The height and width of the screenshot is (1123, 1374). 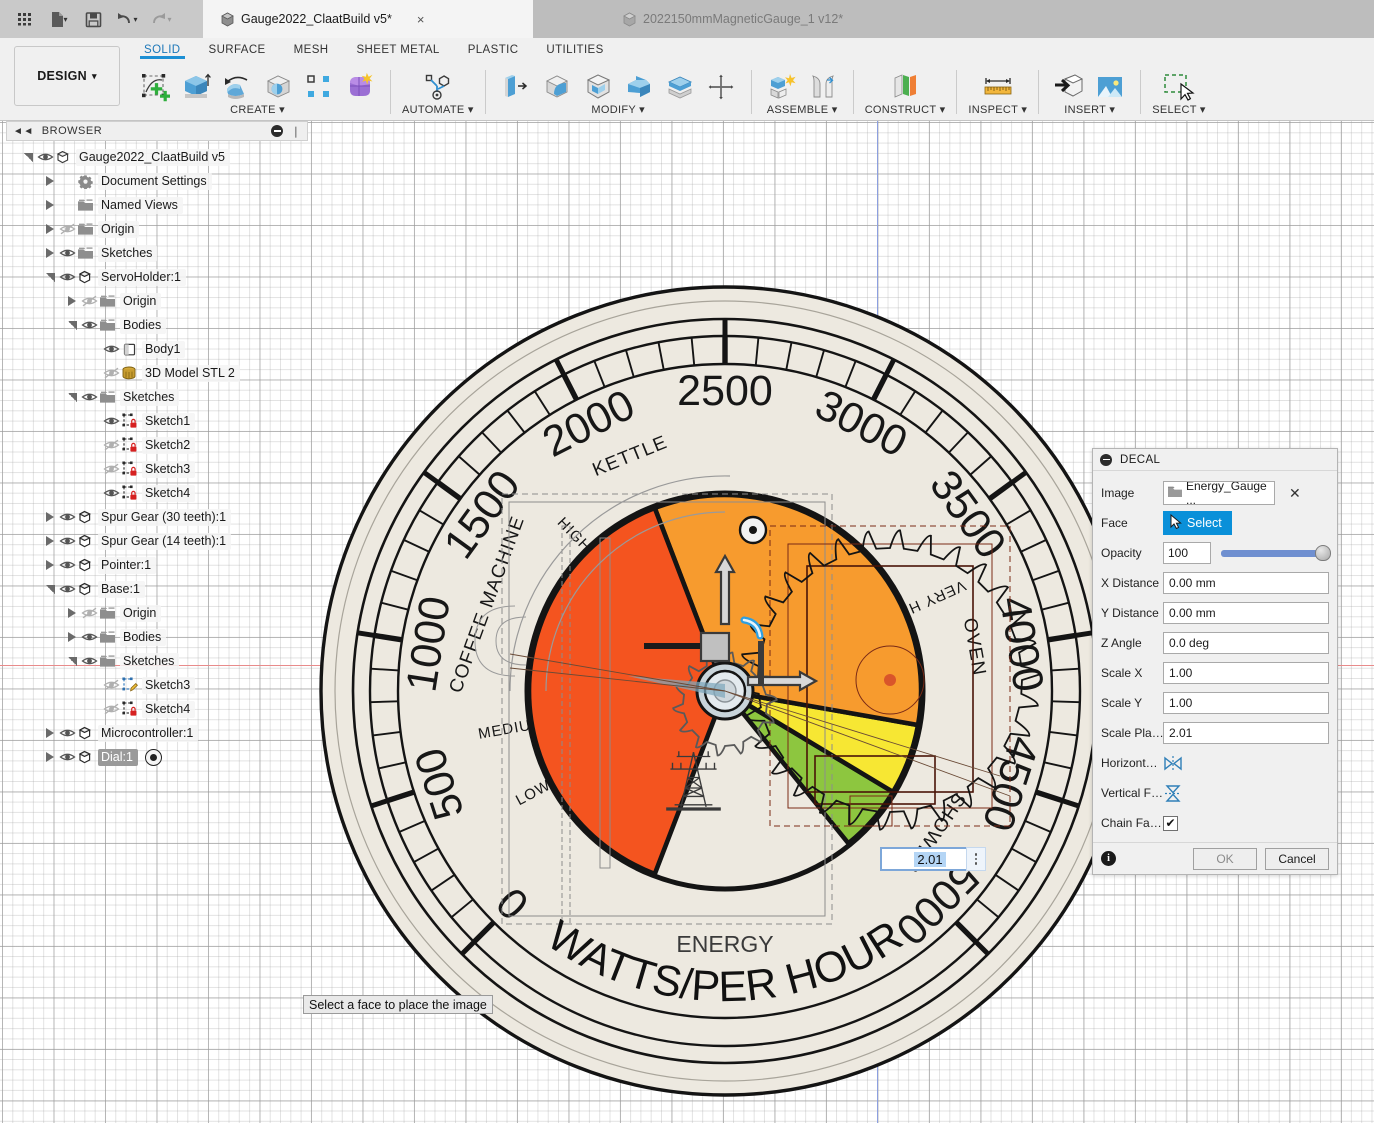 I want to click on clear-image-icon: ✕, so click(x=1295, y=493).